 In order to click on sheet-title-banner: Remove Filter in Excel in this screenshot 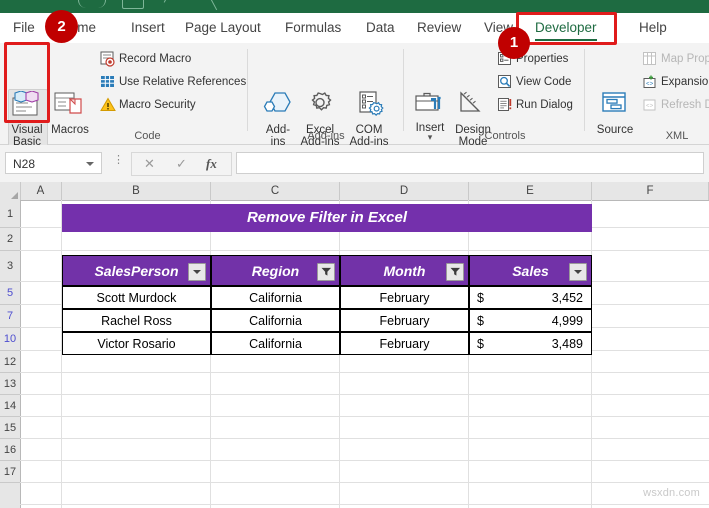, I will do `click(327, 218)`.